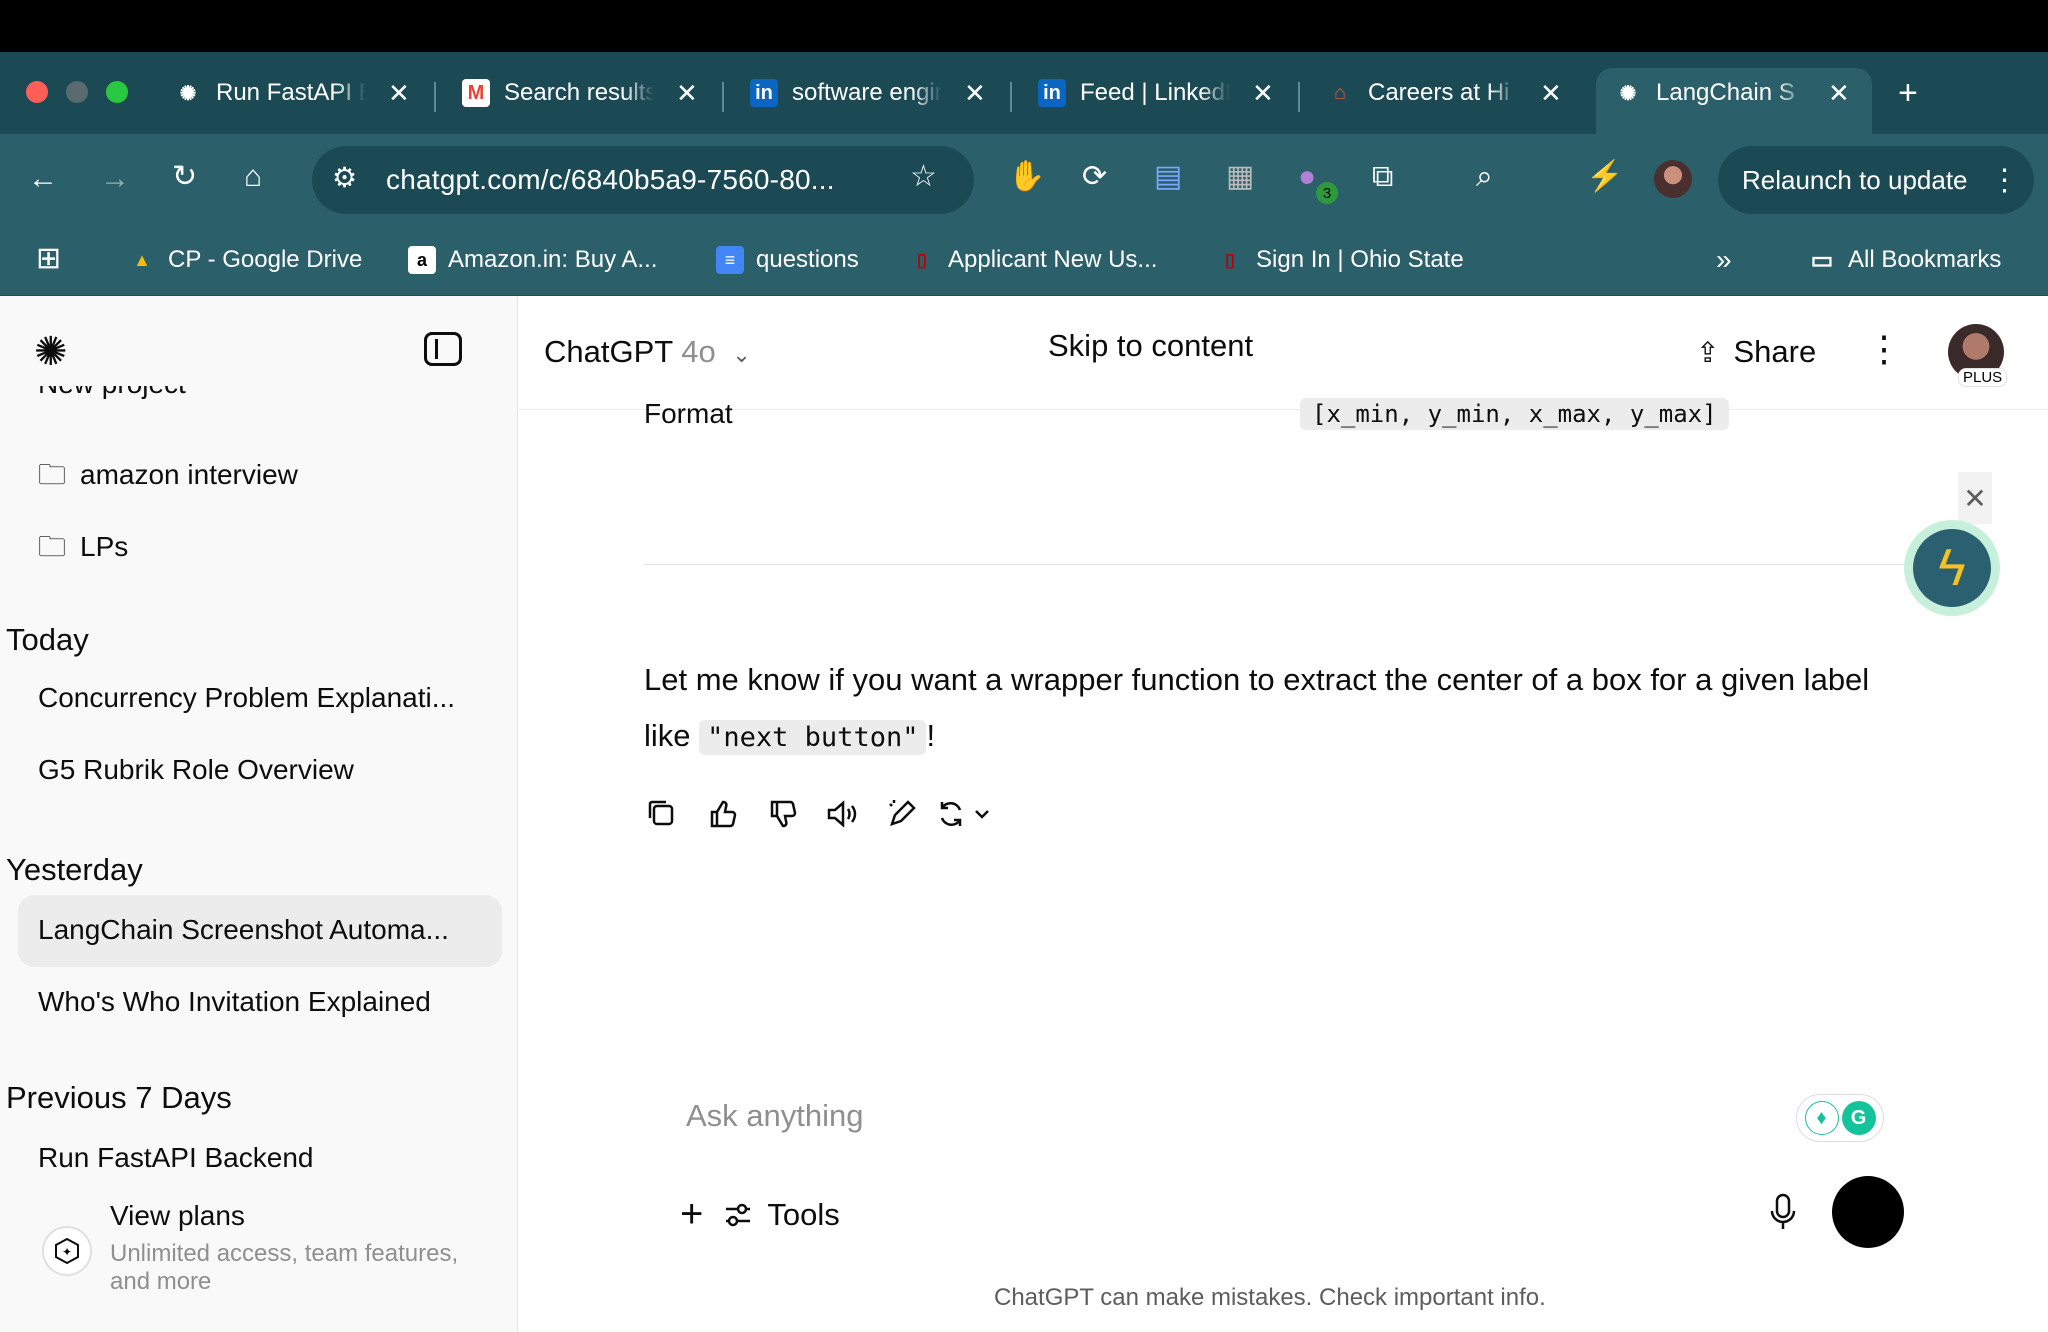  Describe the element at coordinates (112, 396) in the screenshot. I see `sidebar-new-project: New project` at that location.